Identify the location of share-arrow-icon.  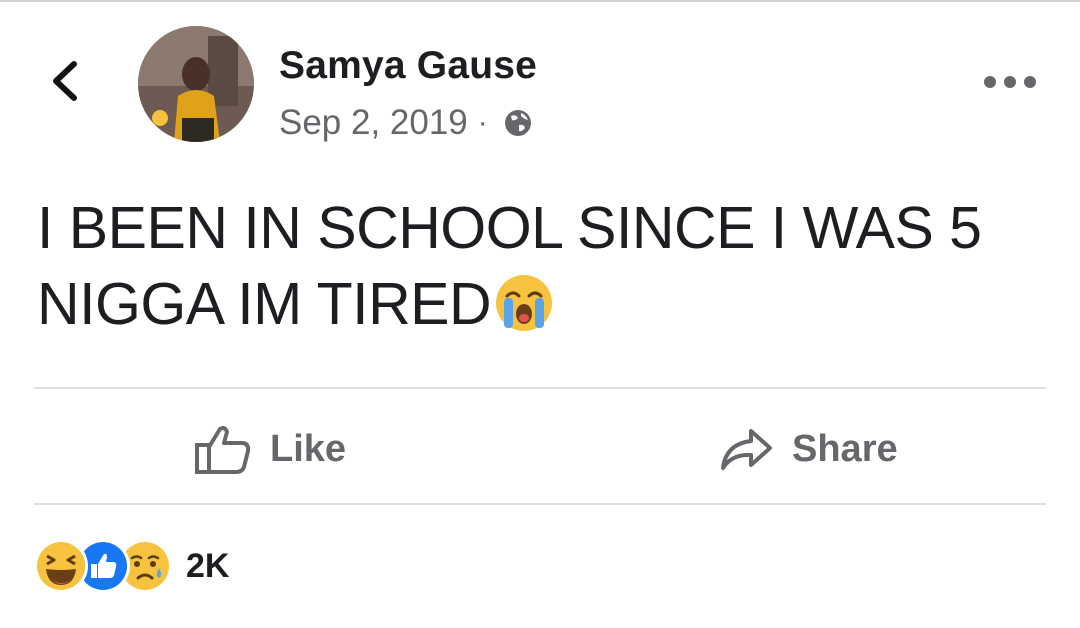
(746, 449).